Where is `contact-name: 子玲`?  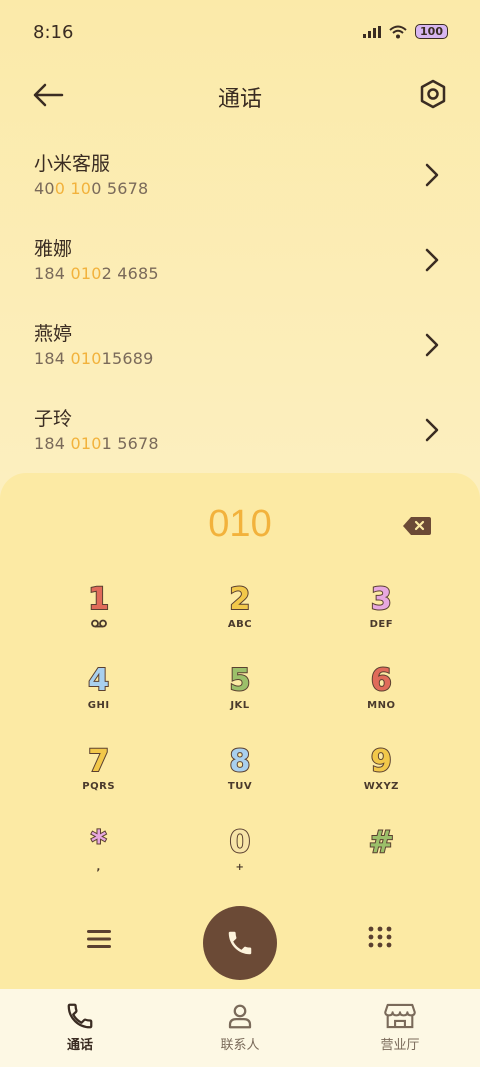
contact-name: 子玲 is located at coordinates (53, 419).